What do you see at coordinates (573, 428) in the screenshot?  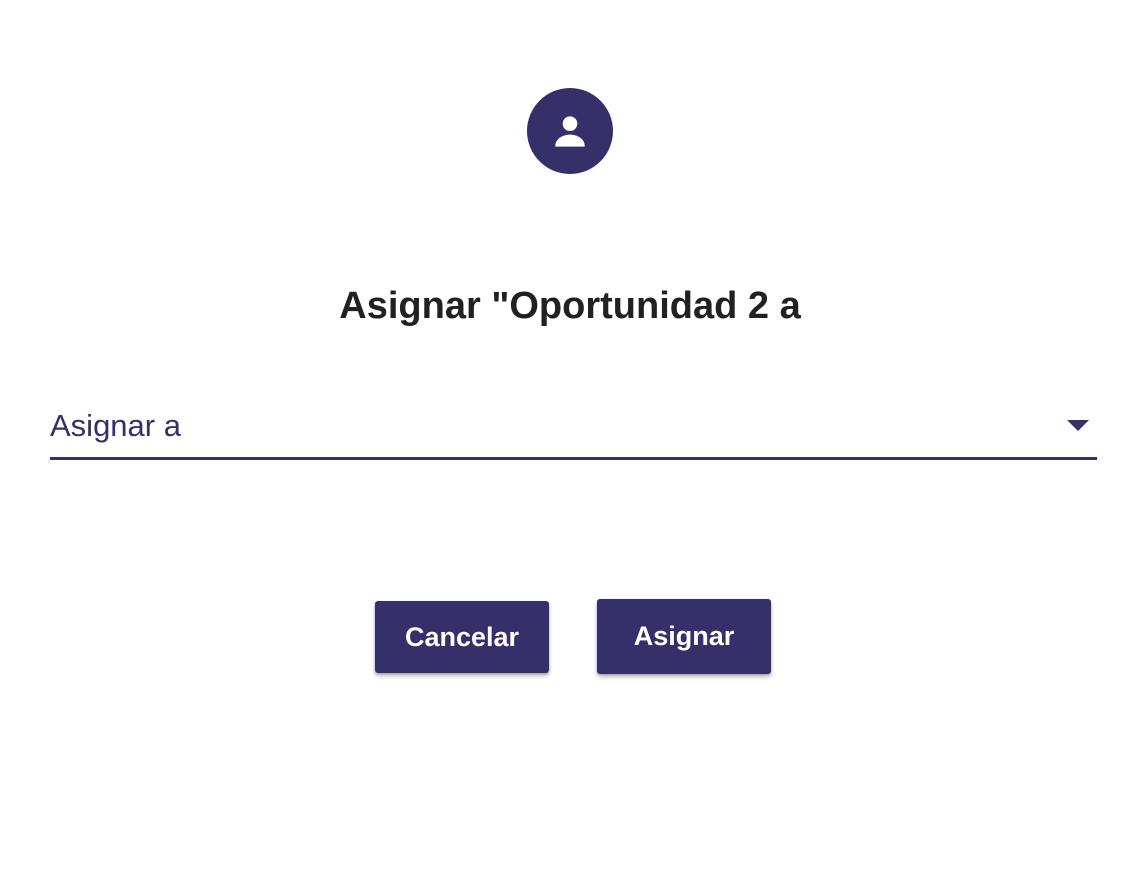 I see `assign-to-select: Asignar a` at bounding box center [573, 428].